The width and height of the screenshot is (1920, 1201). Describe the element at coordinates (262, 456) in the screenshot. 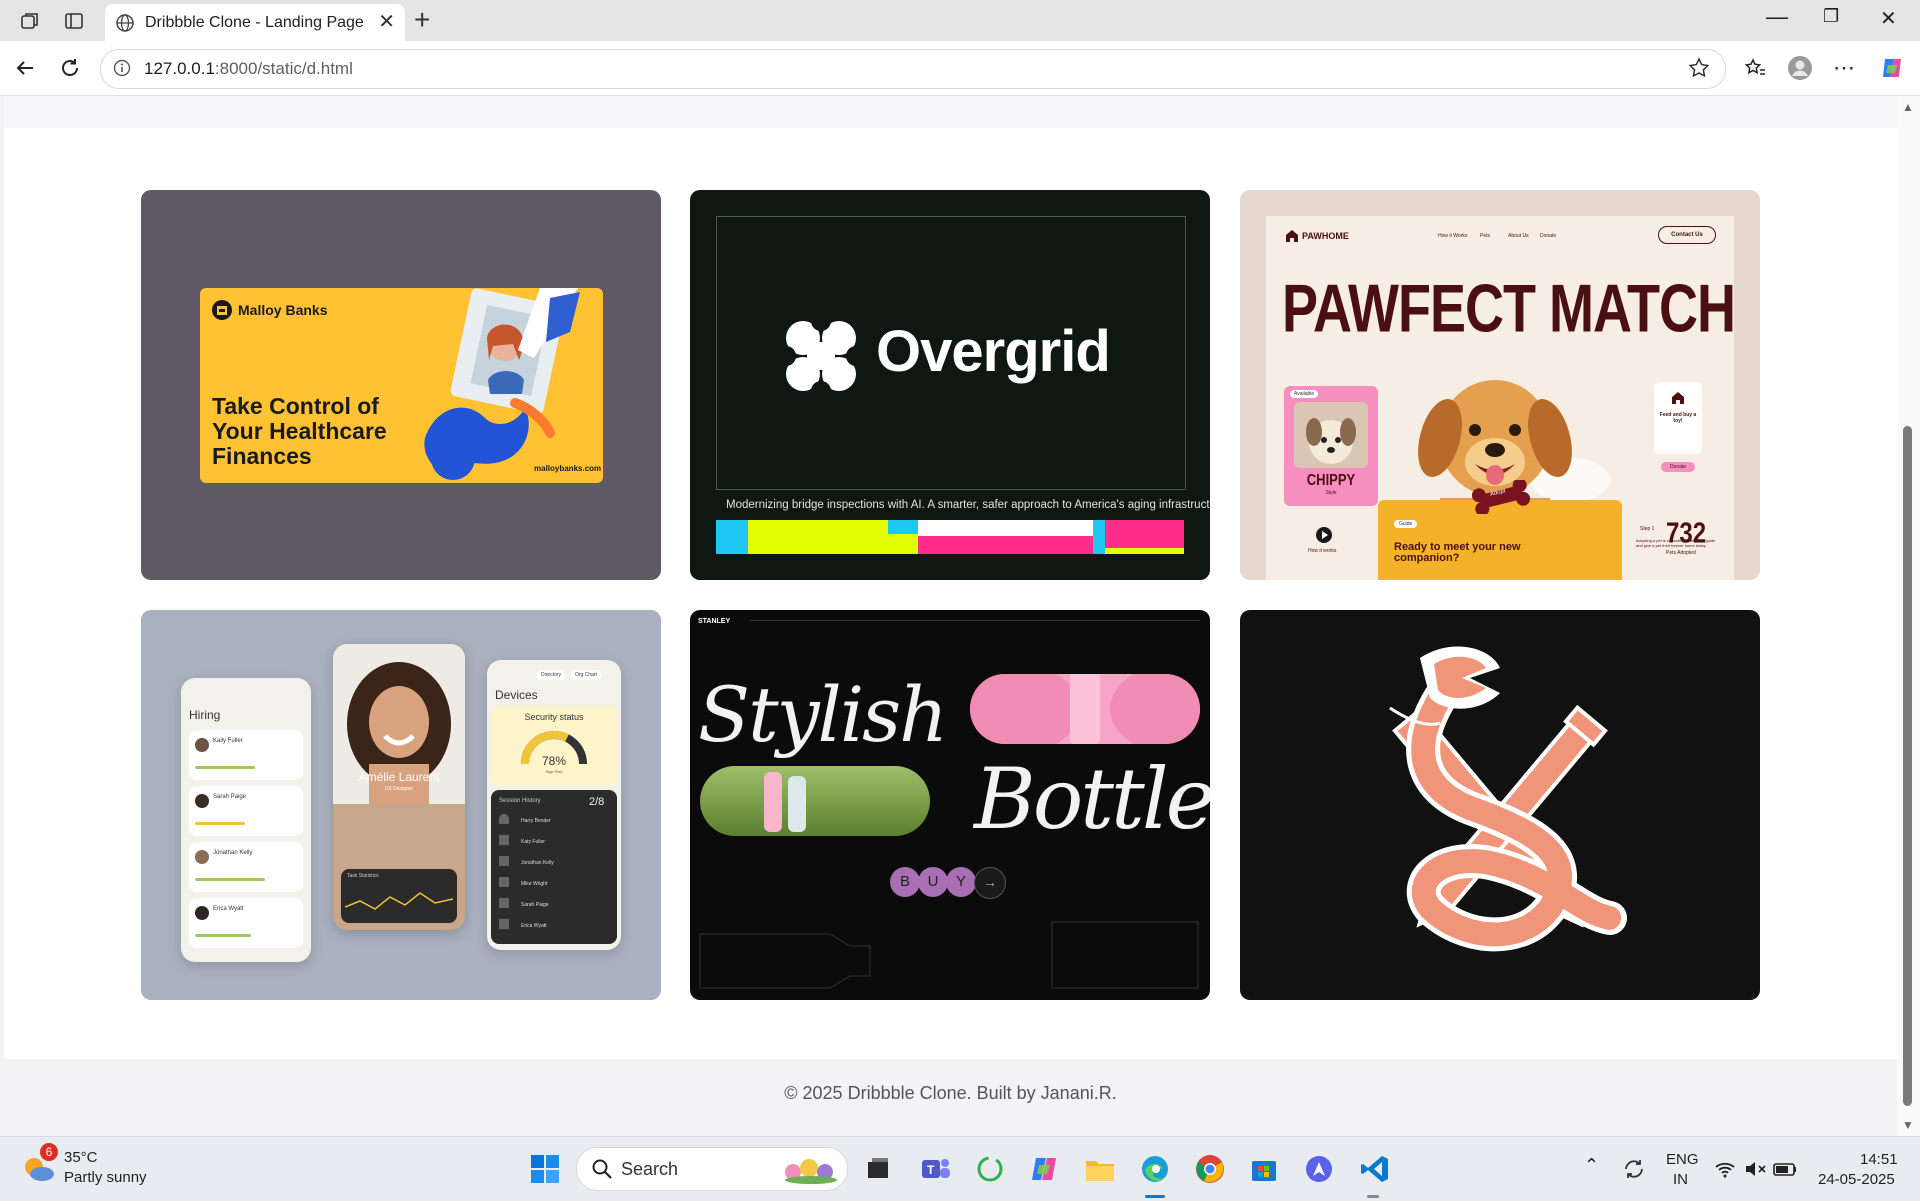

I see `malloy-headline-line-3: Finances` at that location.